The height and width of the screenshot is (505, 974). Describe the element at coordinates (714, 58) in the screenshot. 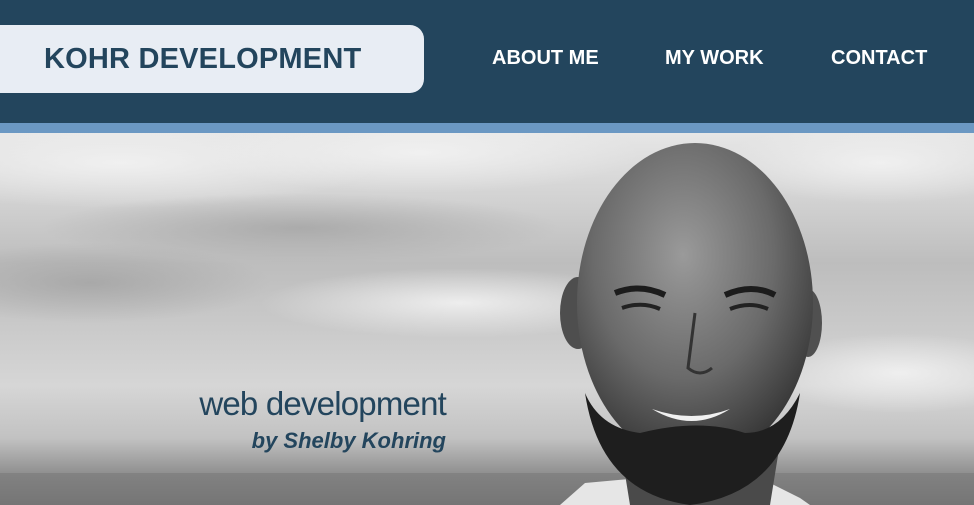

I see `nav-link-my-work: MY WORK` at that location.